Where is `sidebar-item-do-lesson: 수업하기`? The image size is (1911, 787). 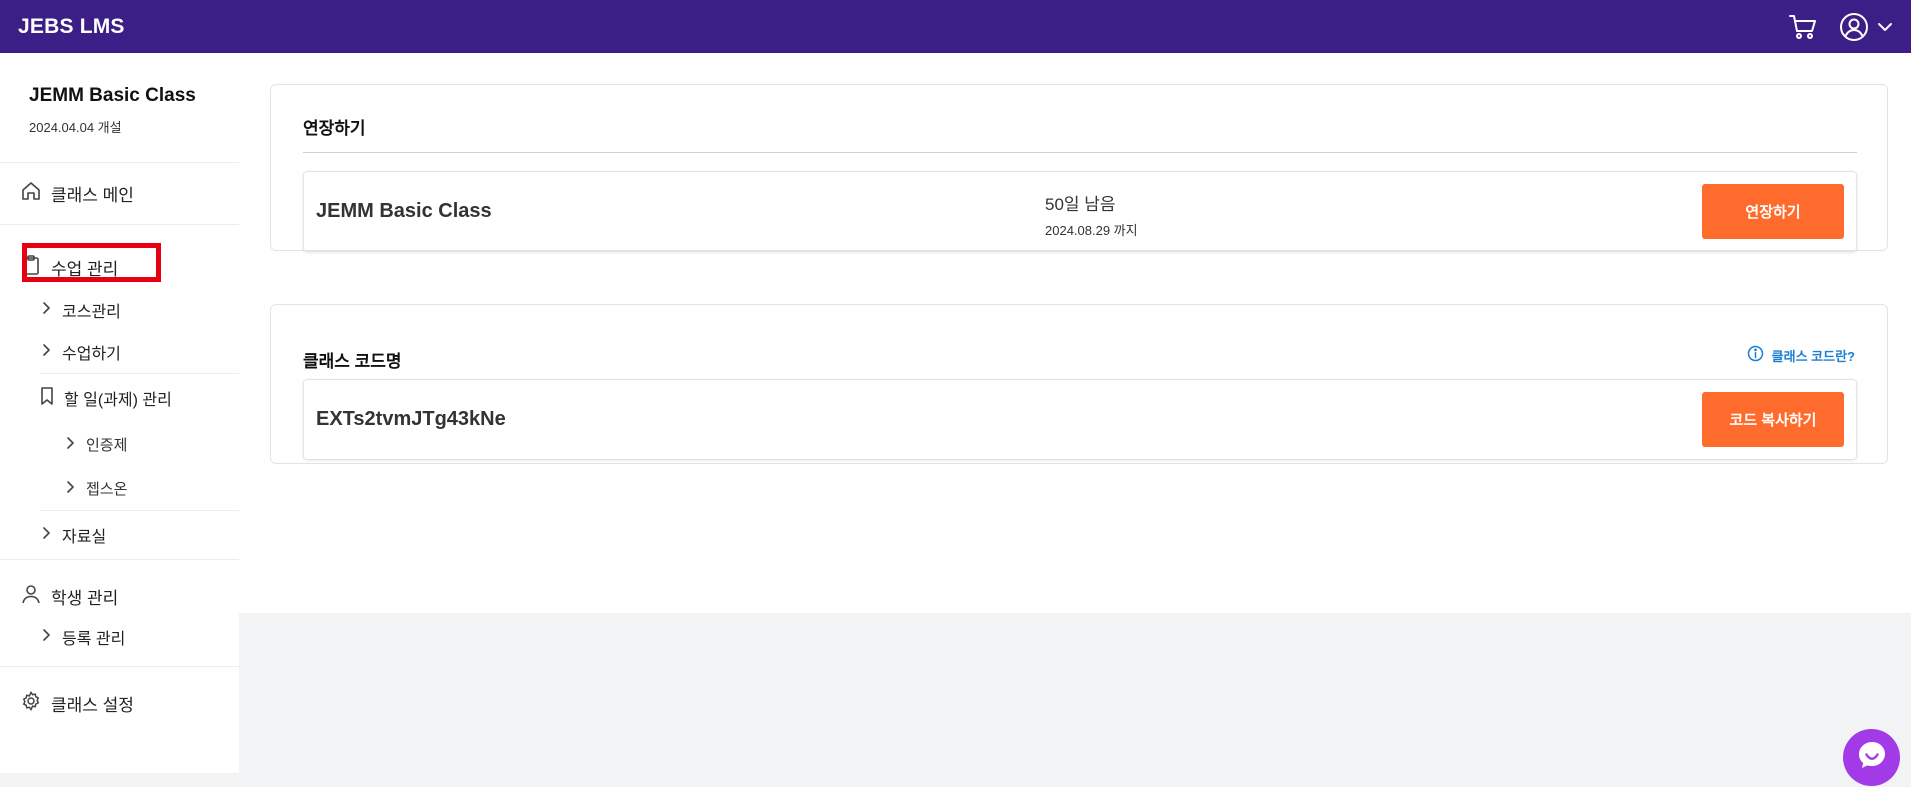
sidebar-item-do-lesson: 수업하기 is located at coordinates (119, 352).